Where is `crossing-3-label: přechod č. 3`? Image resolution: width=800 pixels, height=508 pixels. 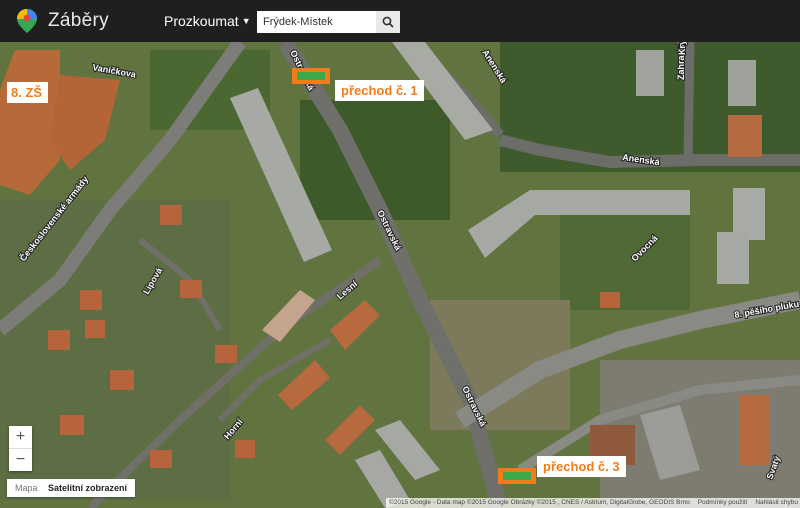 crossing-3-label: přechod č. 3 is located at coordinates (581, 466).